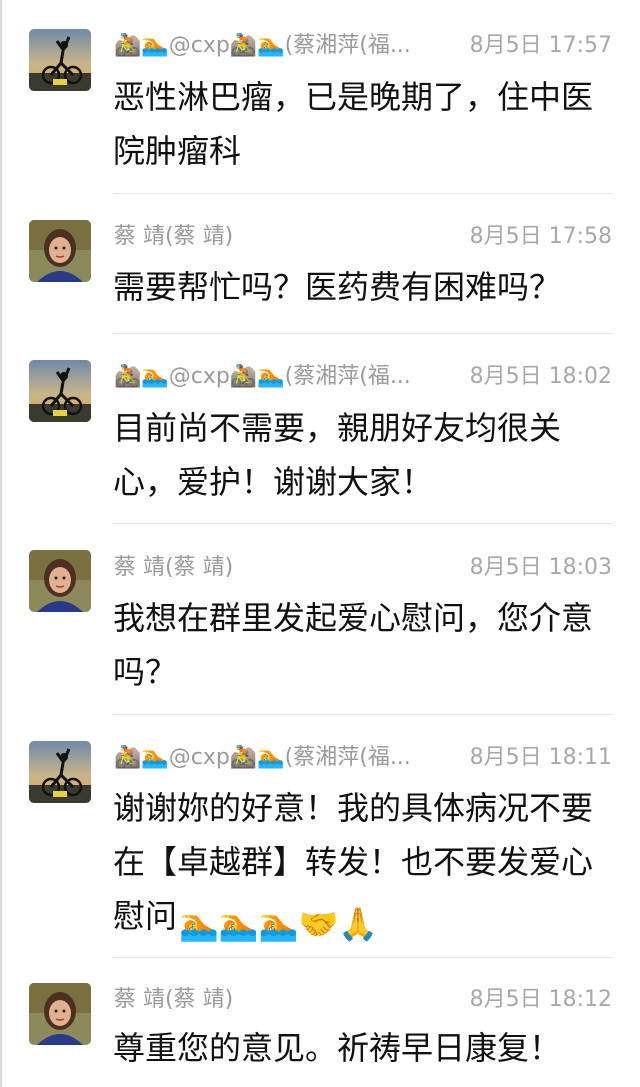 The height and width of the screenshot is (1087, 640). Describe the element at coordinates (337, 1048) in the screenshot. I see `message-text: 尊重您的意见。祈祷早日康复！` at that location.